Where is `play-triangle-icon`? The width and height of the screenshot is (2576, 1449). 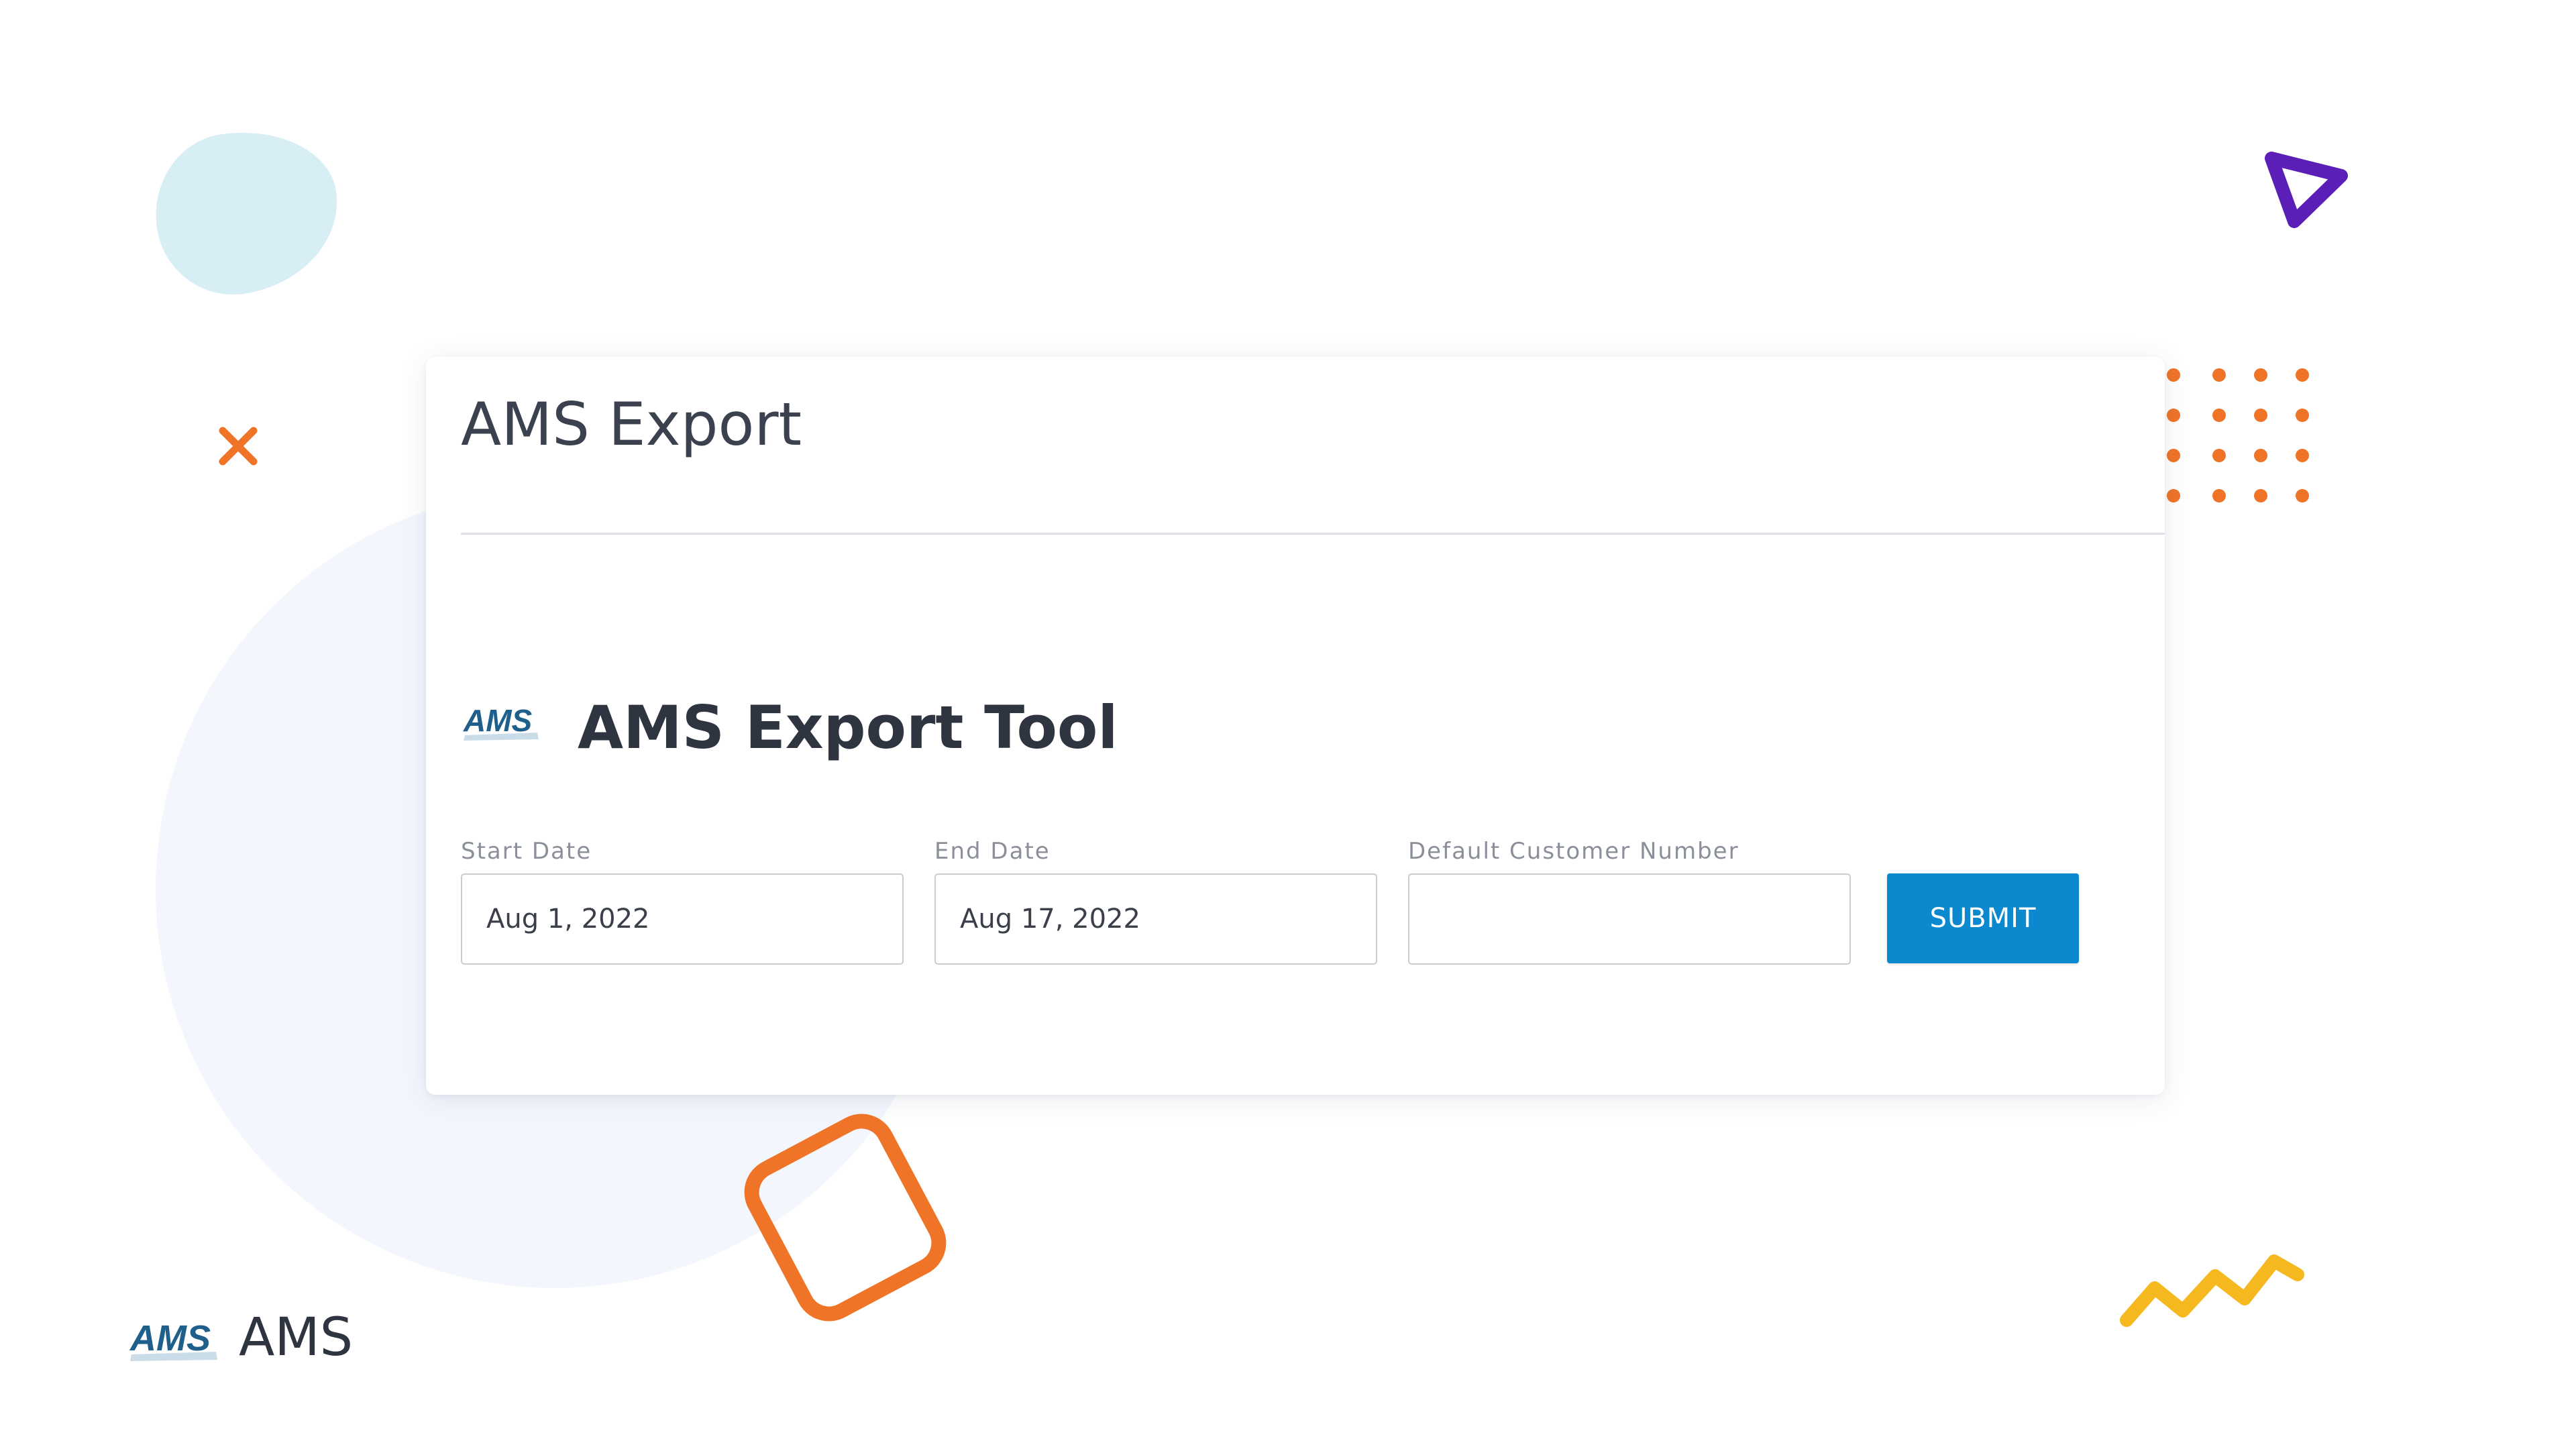 play-triangle-icon is located at coordinates (2306, 190).